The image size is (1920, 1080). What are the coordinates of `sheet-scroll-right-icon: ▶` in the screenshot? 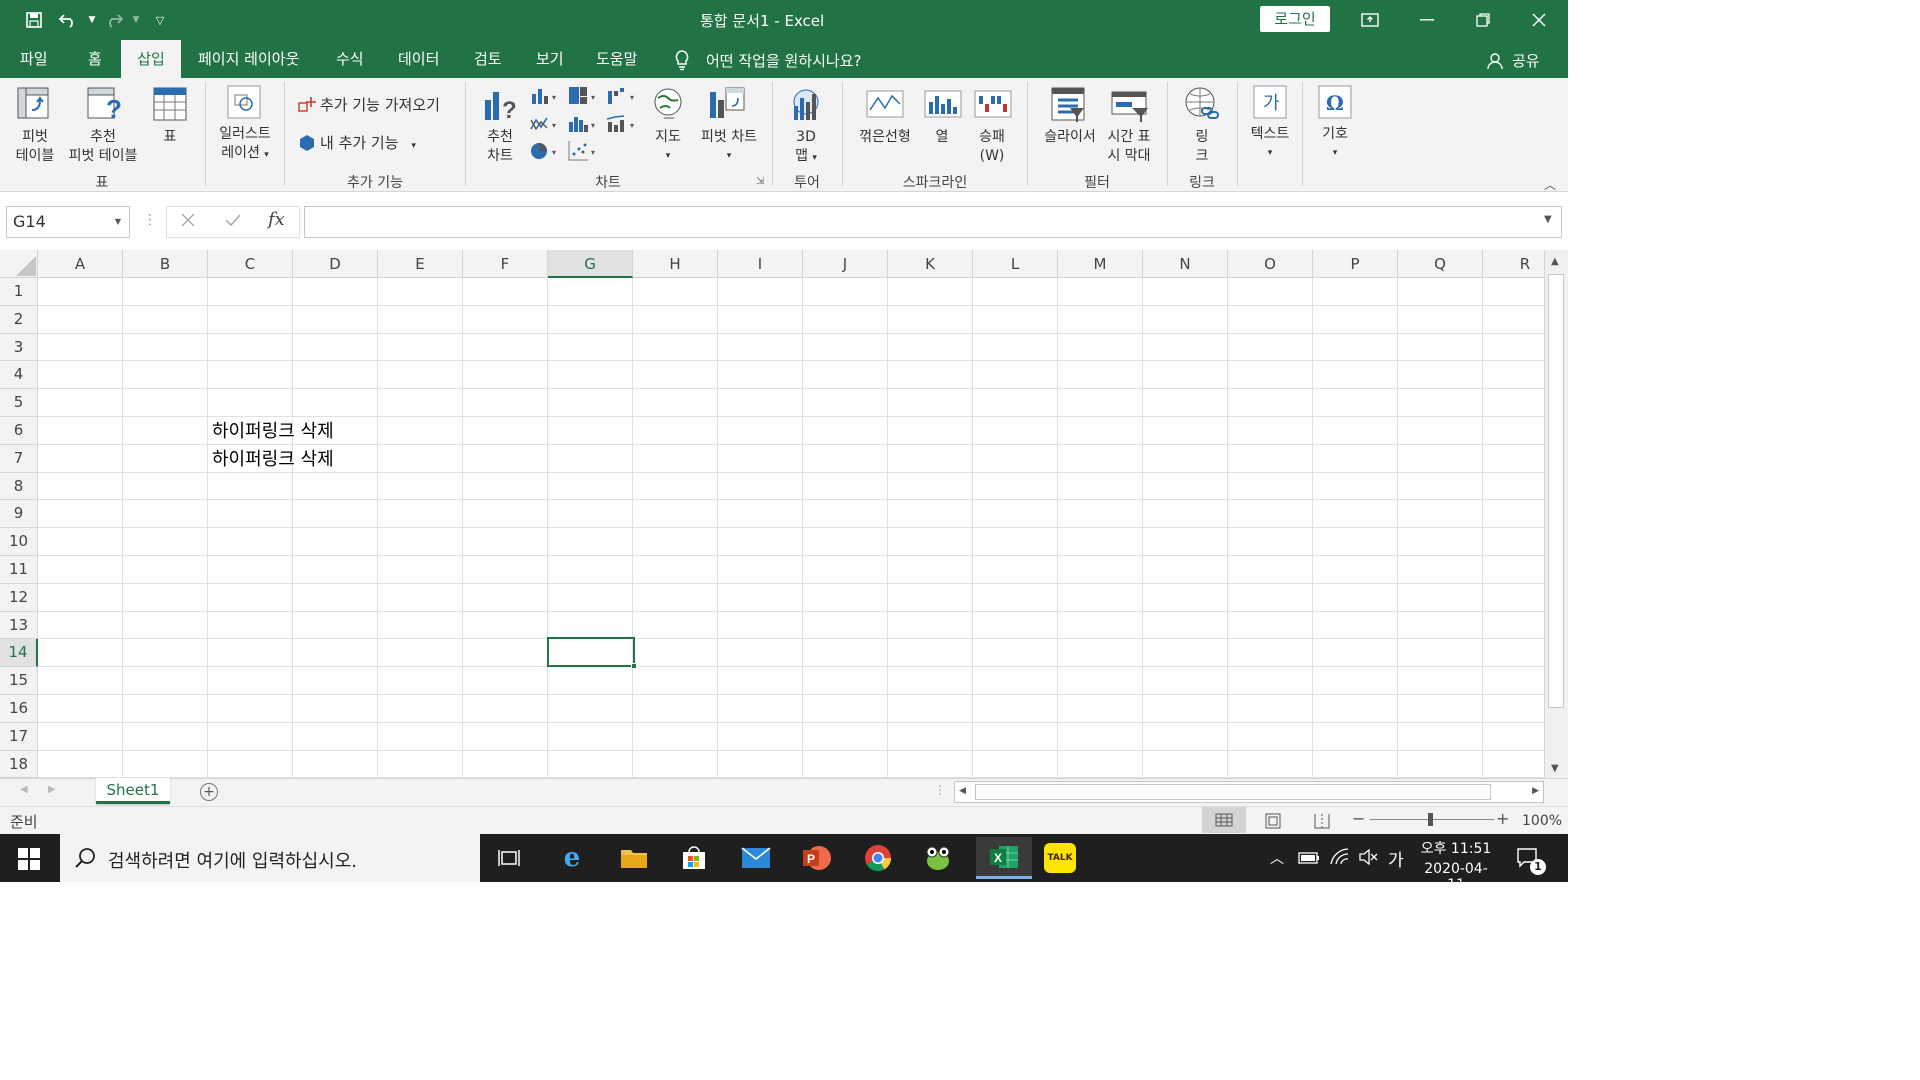 It's located at (52, 789).